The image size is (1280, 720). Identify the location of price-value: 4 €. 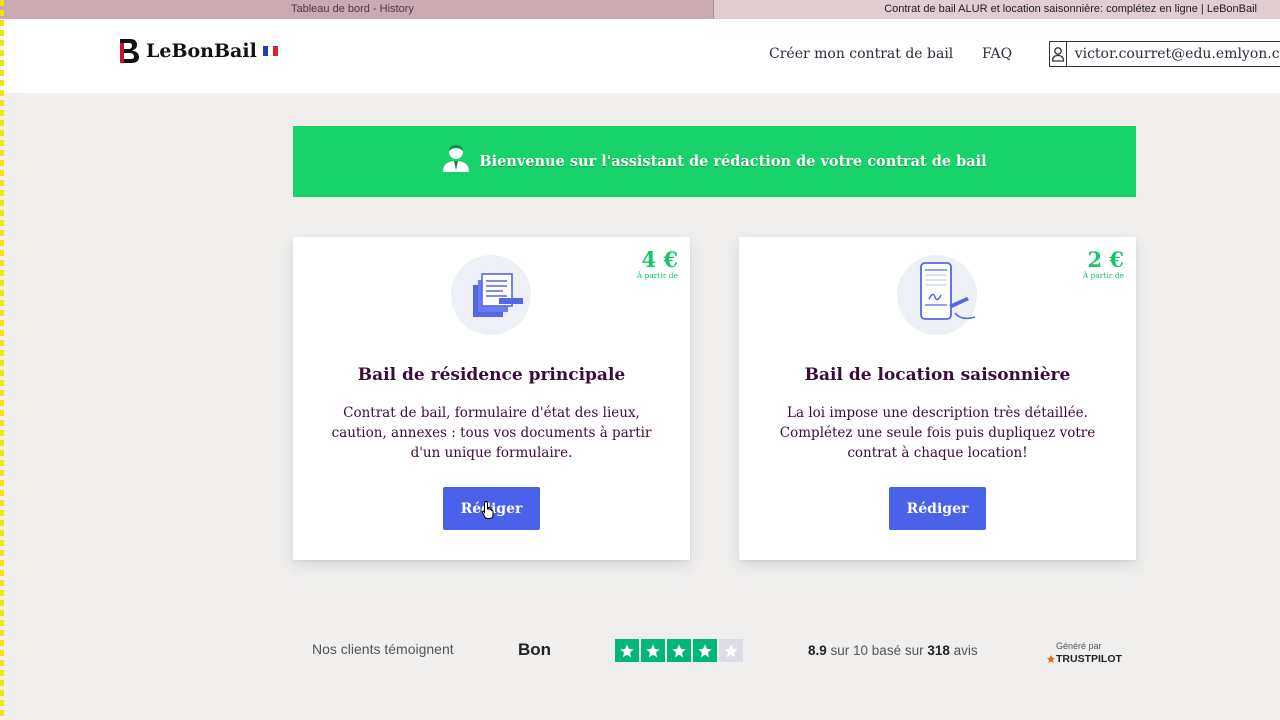
(659, 259).